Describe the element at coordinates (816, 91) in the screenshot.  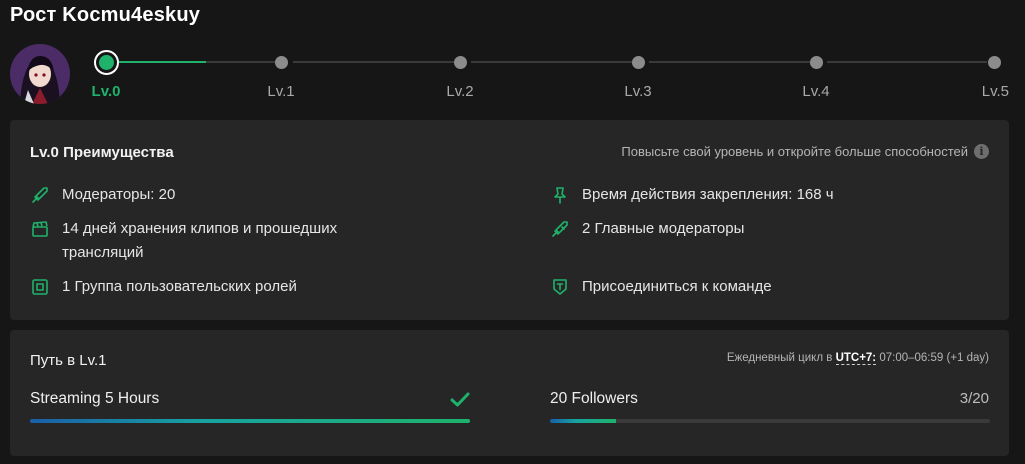
I see `level-label: Lv.4` at that location.